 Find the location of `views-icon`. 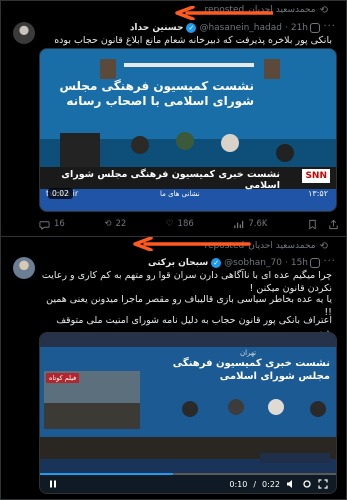

views-icon is located at coordinates (239, 224).